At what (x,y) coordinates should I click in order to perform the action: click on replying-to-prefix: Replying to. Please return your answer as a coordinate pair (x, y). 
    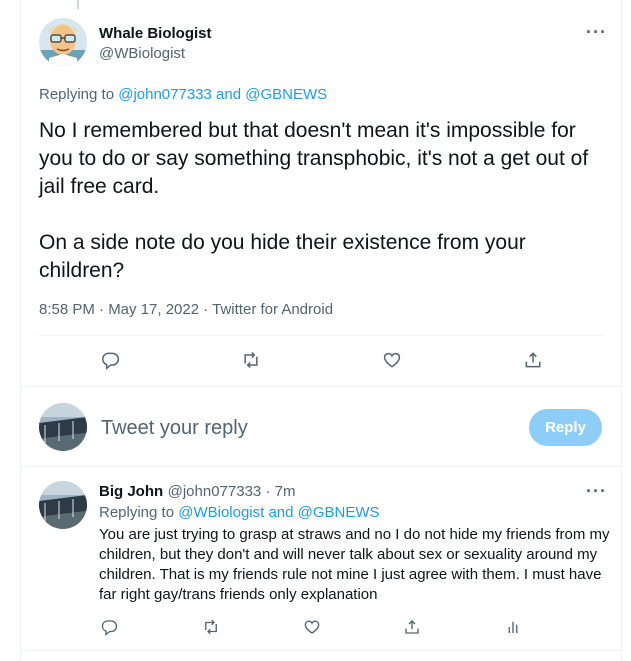
    Looking at the image, I should click on (79, 94).